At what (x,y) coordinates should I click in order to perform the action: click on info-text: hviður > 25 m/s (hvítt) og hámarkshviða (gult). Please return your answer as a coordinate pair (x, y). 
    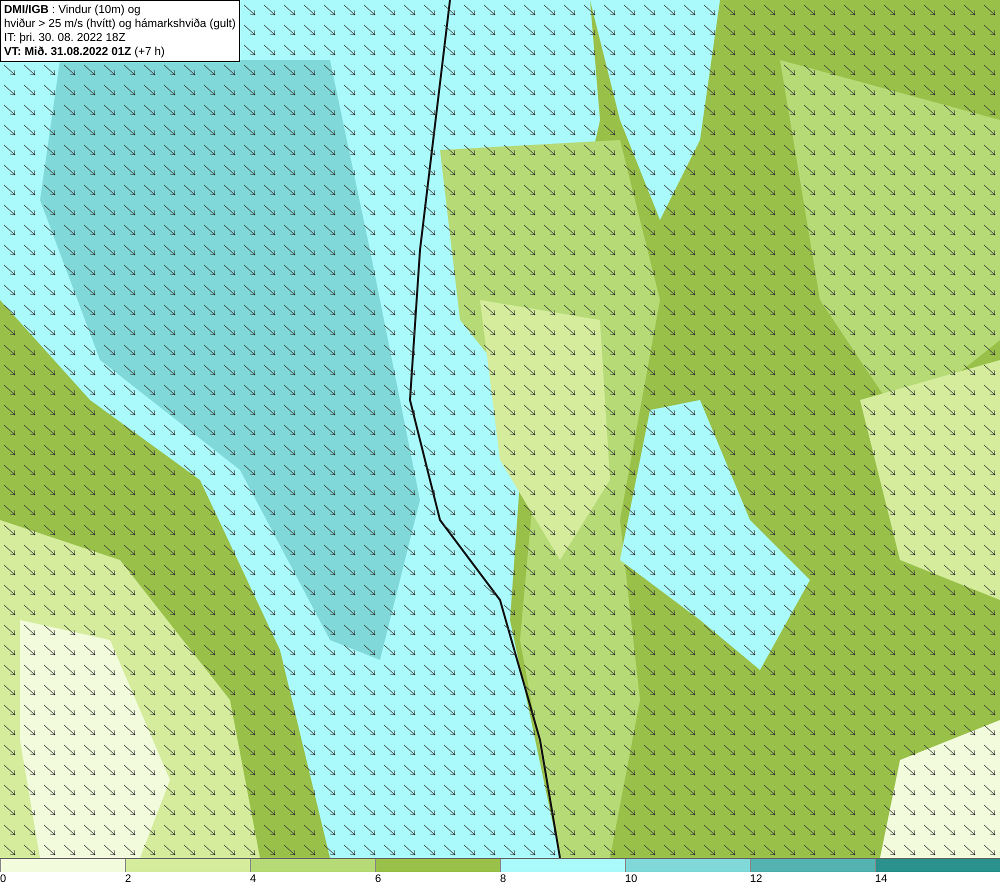
    Looking at the image, I should click on (120, 24).